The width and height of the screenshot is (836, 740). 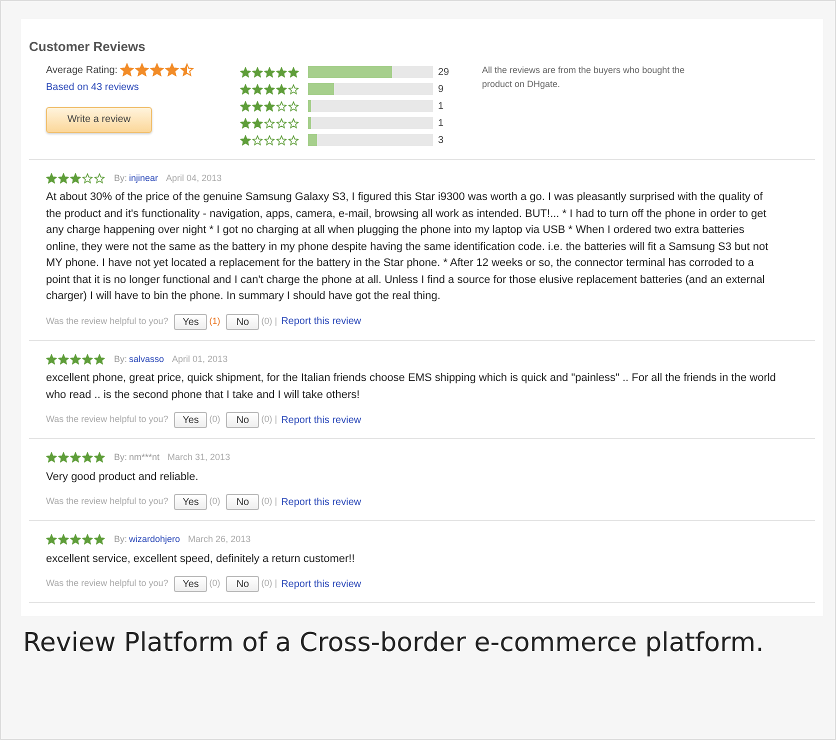 What do you see at coordinates (82, 71) in the screenshot?
I see `average-rating-label: Average Rating:` at bounding box center [82, 71].